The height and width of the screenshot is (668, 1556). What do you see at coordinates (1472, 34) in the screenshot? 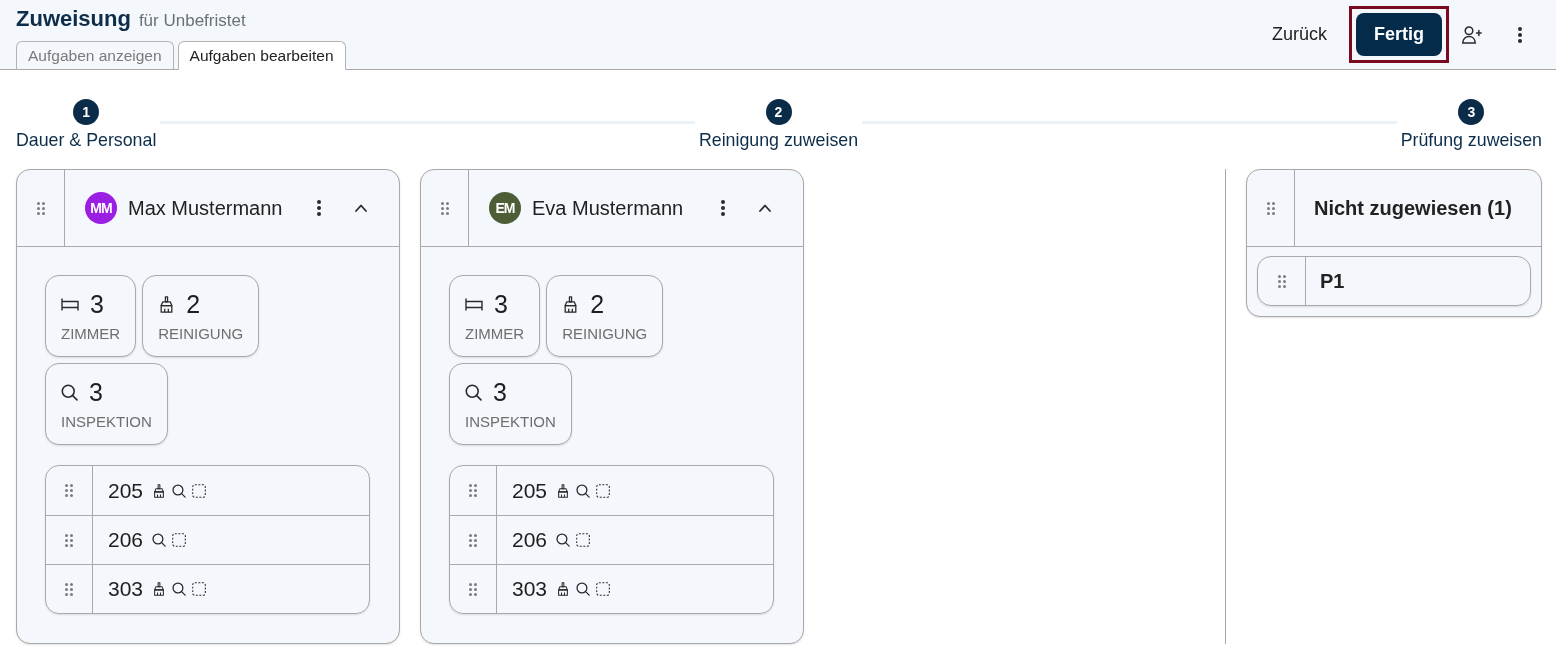
I see `person-add-icon` at bounding box center [1472, 34].